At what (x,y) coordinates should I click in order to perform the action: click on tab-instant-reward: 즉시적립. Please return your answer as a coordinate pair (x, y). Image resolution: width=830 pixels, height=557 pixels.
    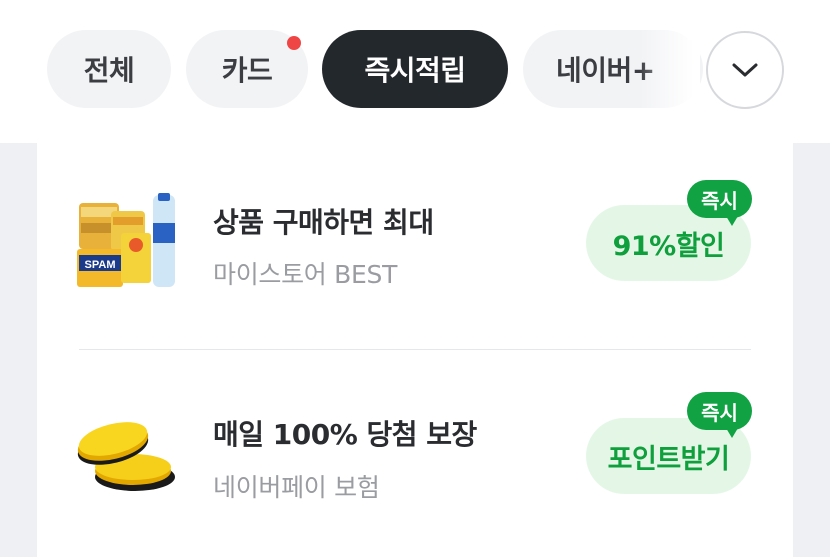
    Looking at the image, I should click on (415, 69).